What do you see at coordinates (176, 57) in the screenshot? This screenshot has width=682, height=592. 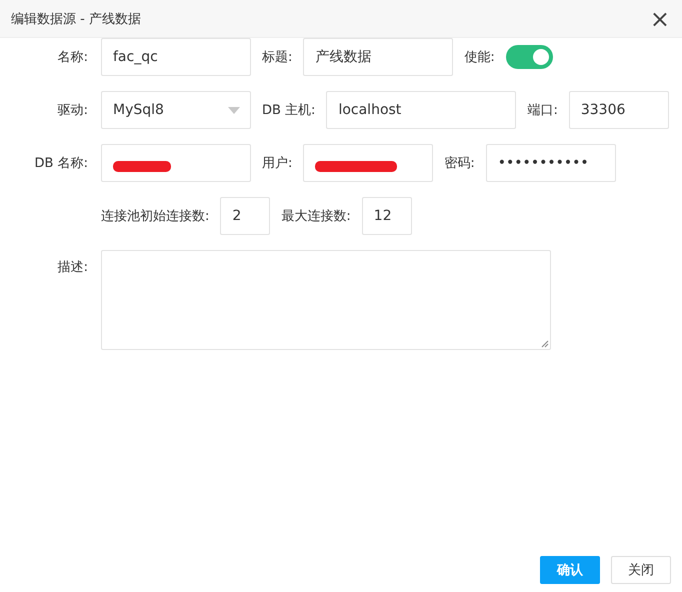 I see `input-field: fac_qc` at bounding box center [176, 57].